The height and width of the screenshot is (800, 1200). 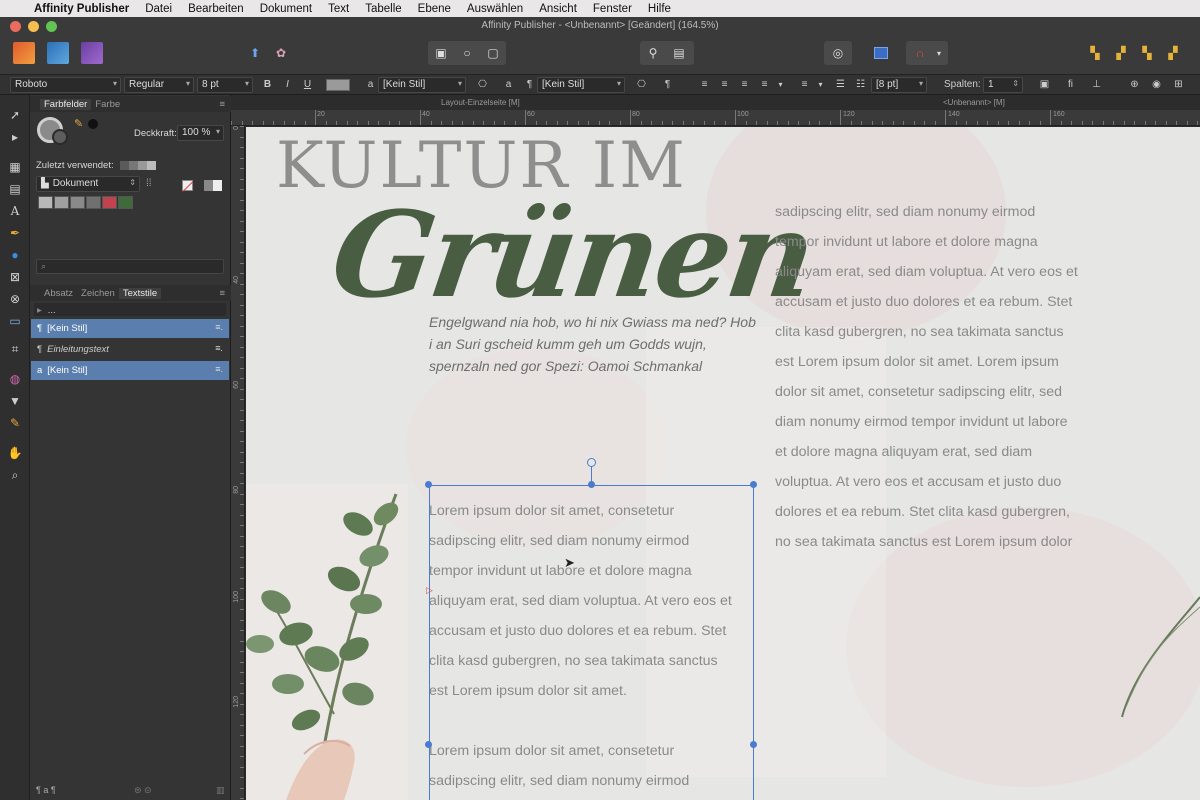 What do you see at coordinates (804, 85) in the screenshot?
I see `vertical-align-icon: ≡` at bounding box center [804, 85].